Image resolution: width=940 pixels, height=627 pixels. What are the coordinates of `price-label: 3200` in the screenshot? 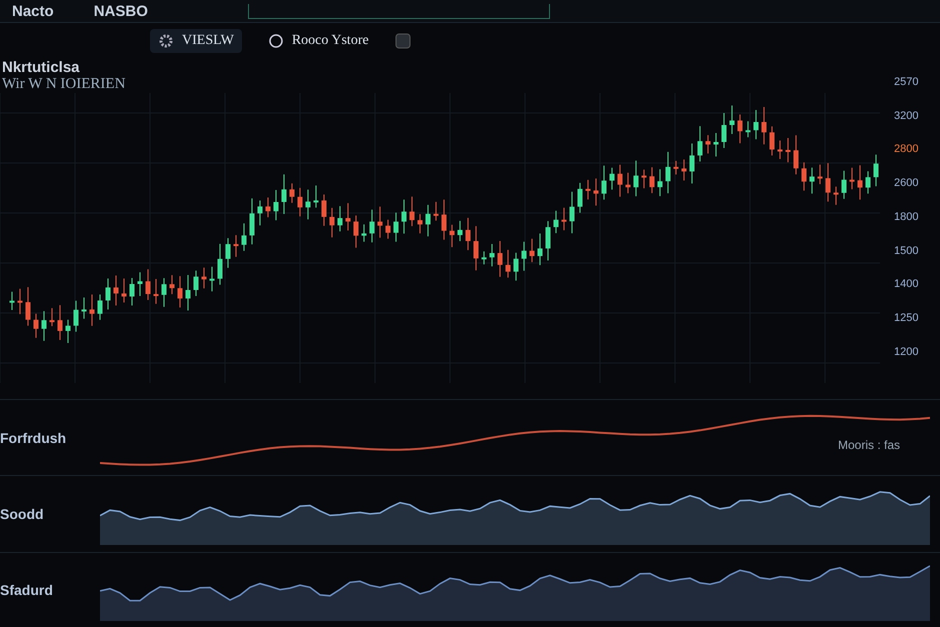 It's located at (907, 116).